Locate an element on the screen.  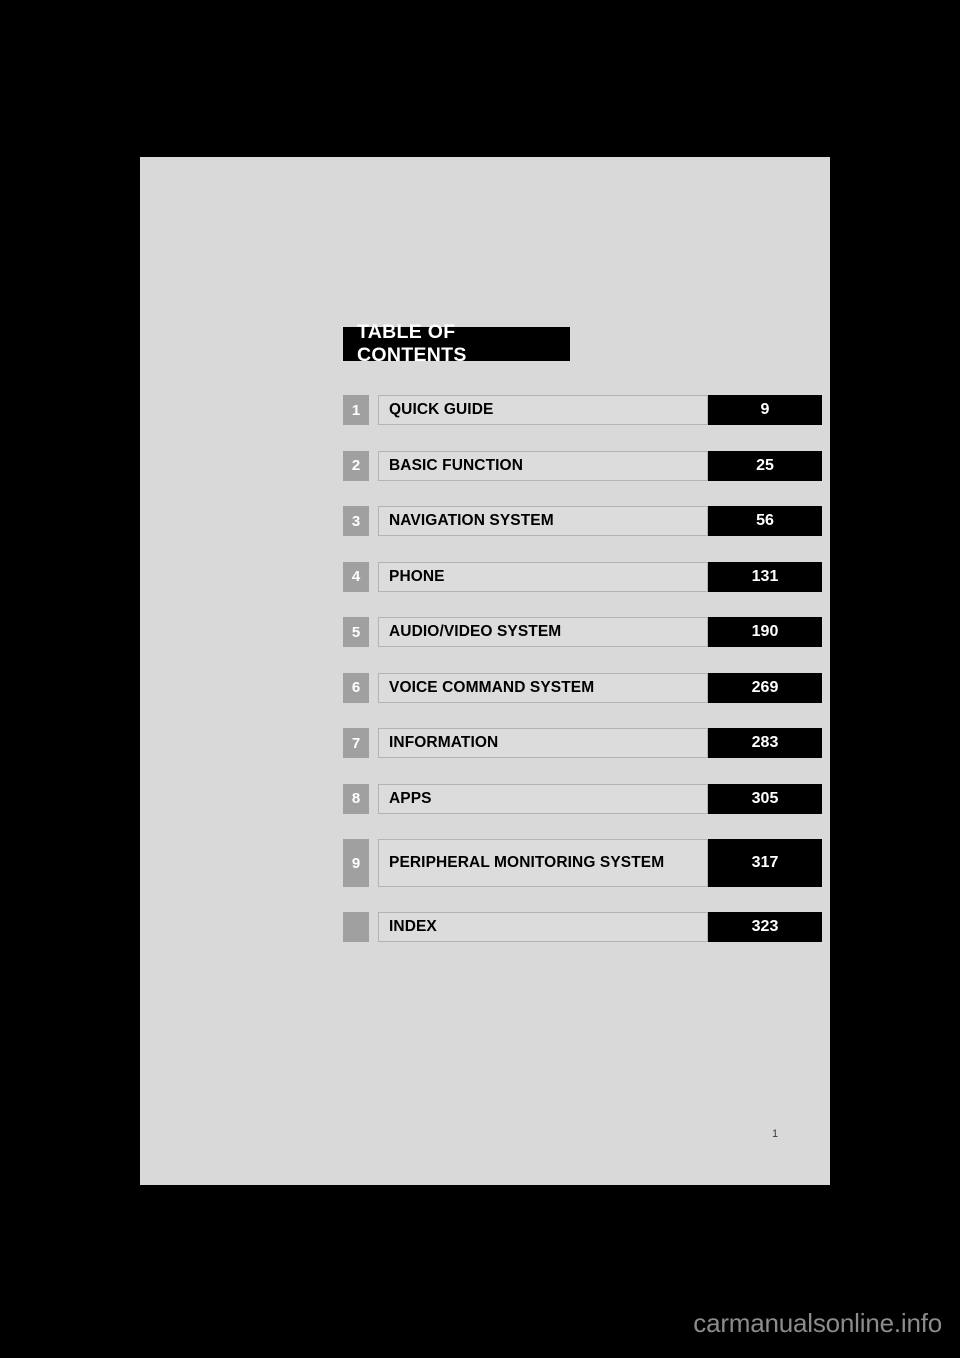
entry-page-number: 305 is located at coordinates (765, 798).